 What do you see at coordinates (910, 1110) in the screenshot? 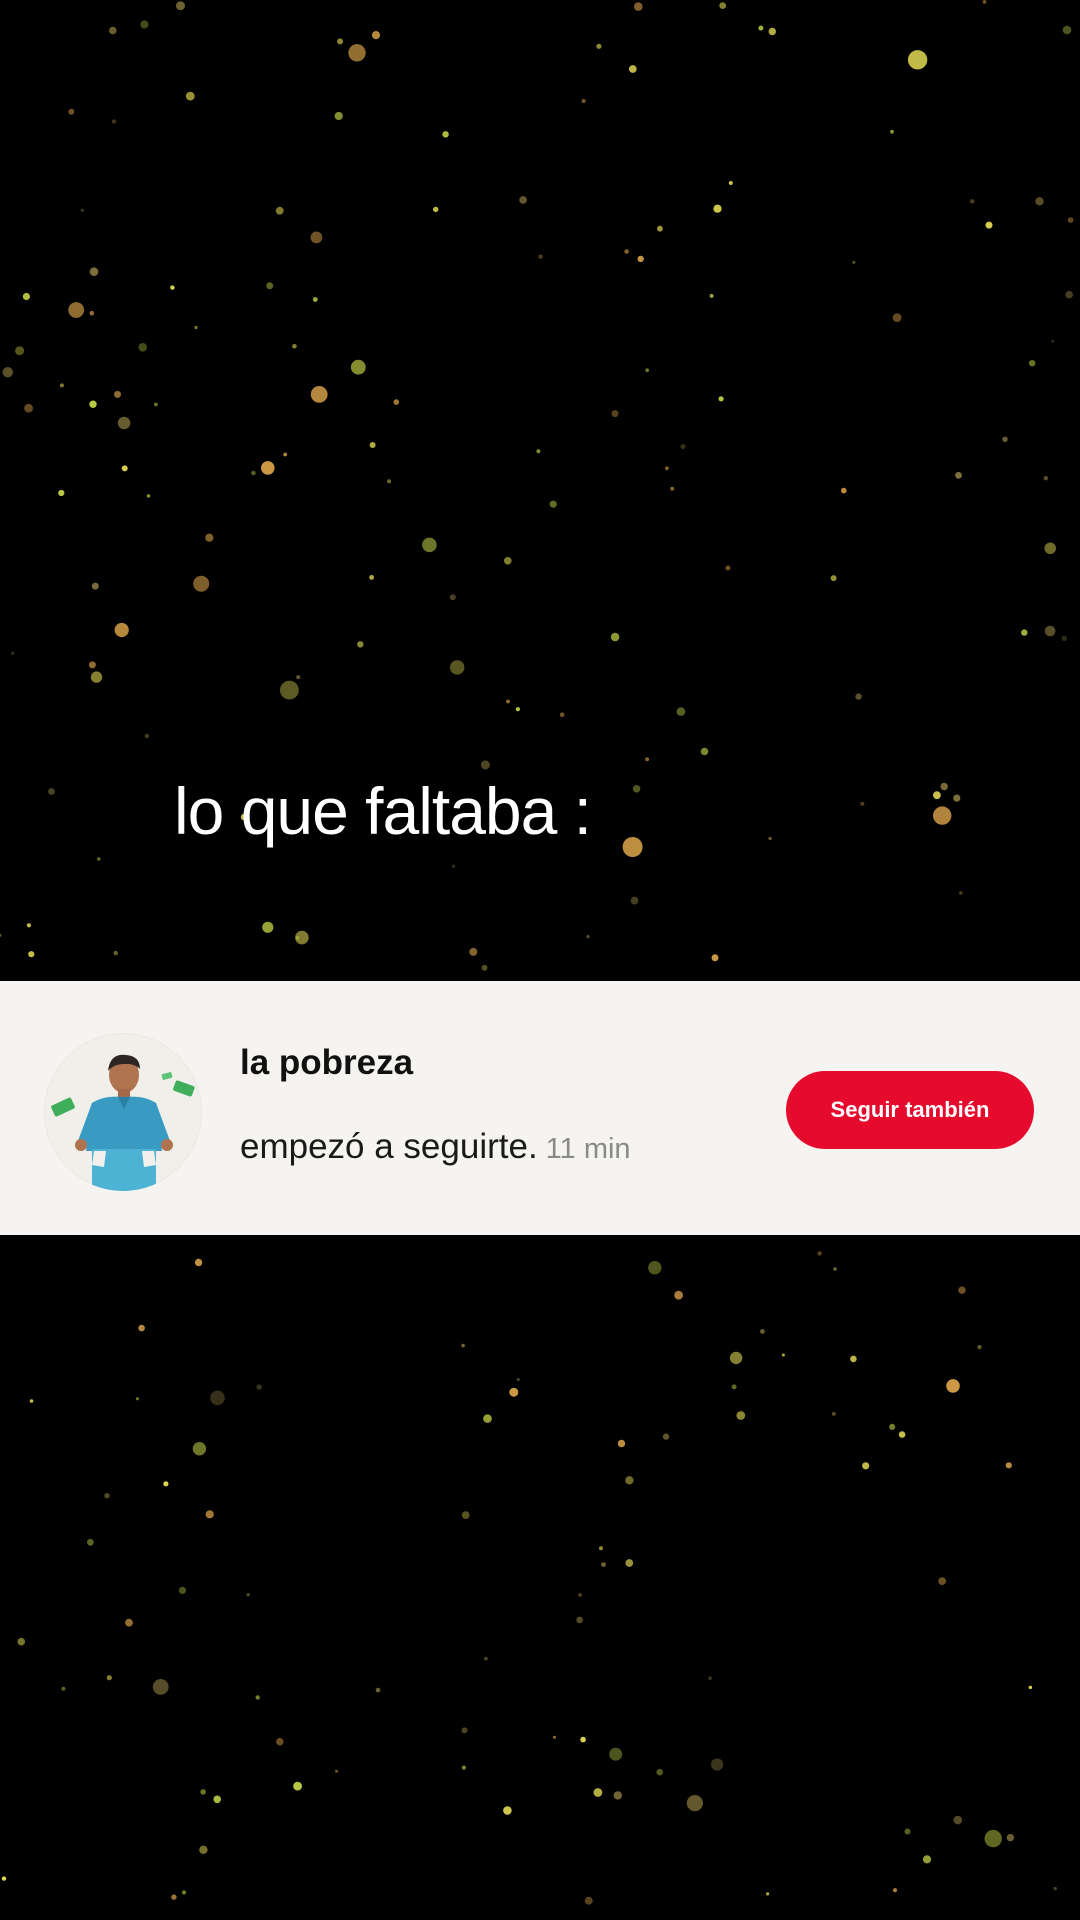
I see `follow-back-button: Seguir también` at bounding box center [910, 1110].